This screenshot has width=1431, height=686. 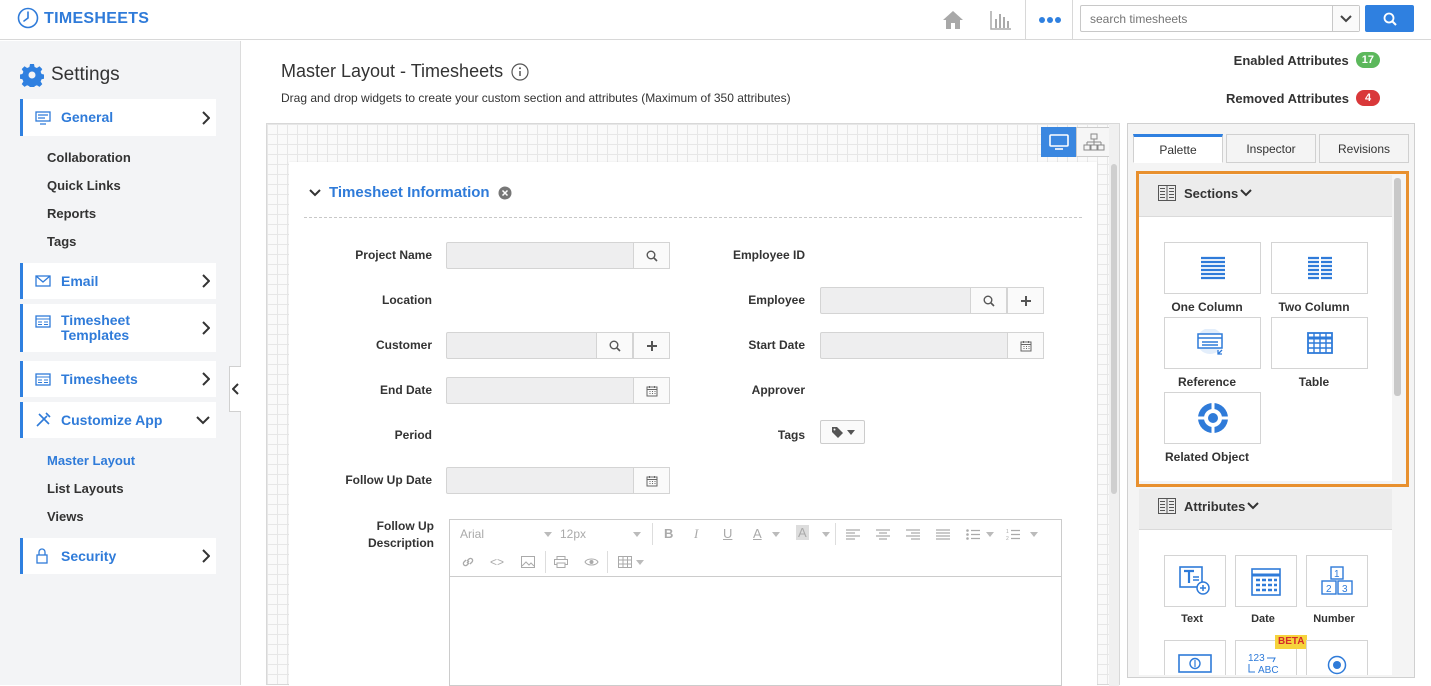 What do you see at coordinates (853, 534) in the screenshot?
I see `align-left-icon` at bounding box center [853, 534].